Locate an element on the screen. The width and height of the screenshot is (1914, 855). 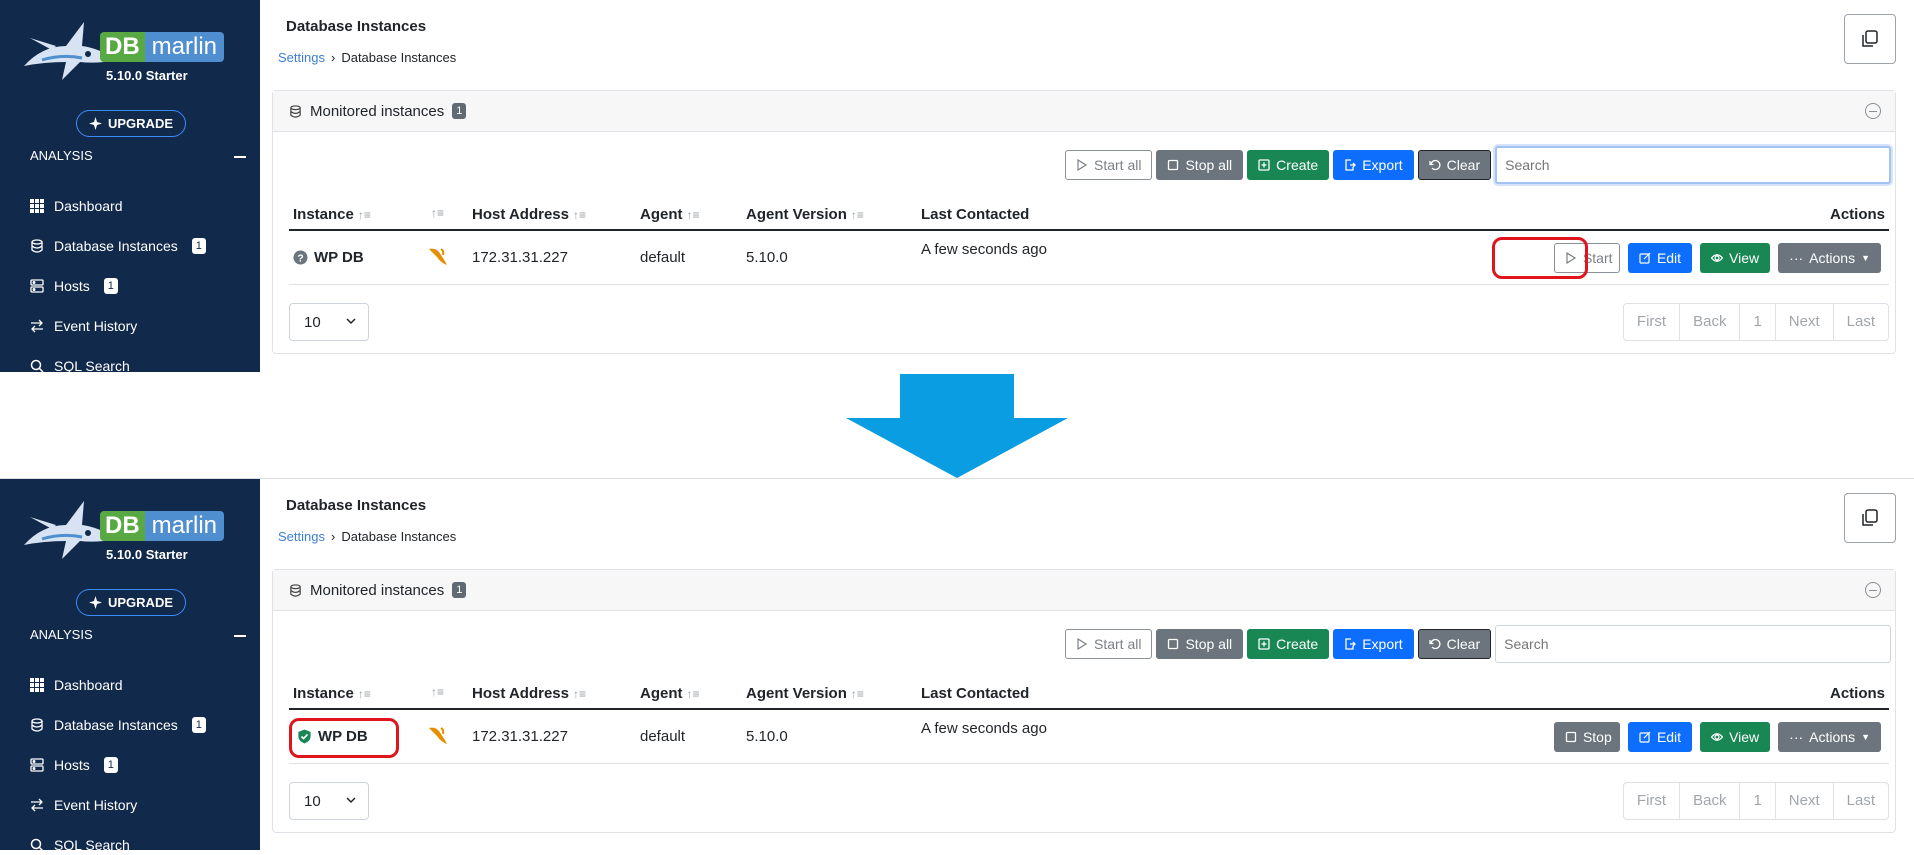
brand-marlin: marlin is located at coordinates (184, 526).